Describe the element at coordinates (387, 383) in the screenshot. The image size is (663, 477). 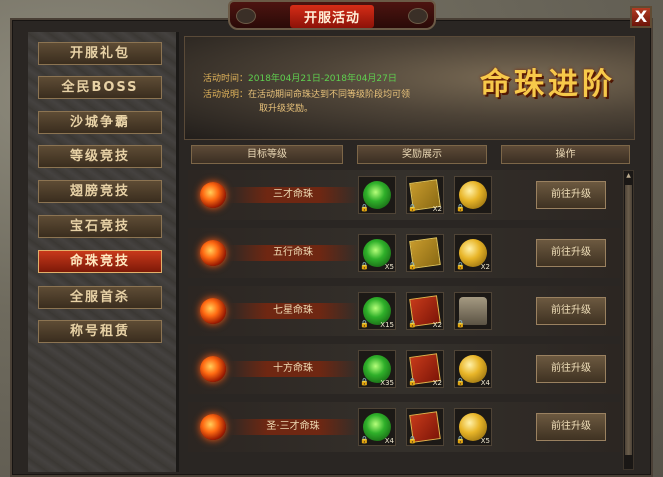
I see `reward-quantity: X35` at that location.